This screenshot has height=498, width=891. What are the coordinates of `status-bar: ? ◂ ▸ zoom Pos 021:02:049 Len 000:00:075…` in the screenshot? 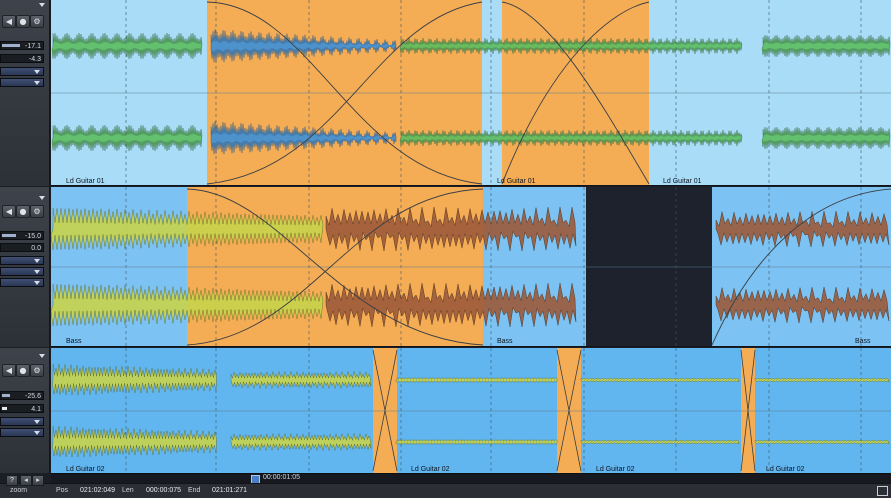 It's located at (445, 486).